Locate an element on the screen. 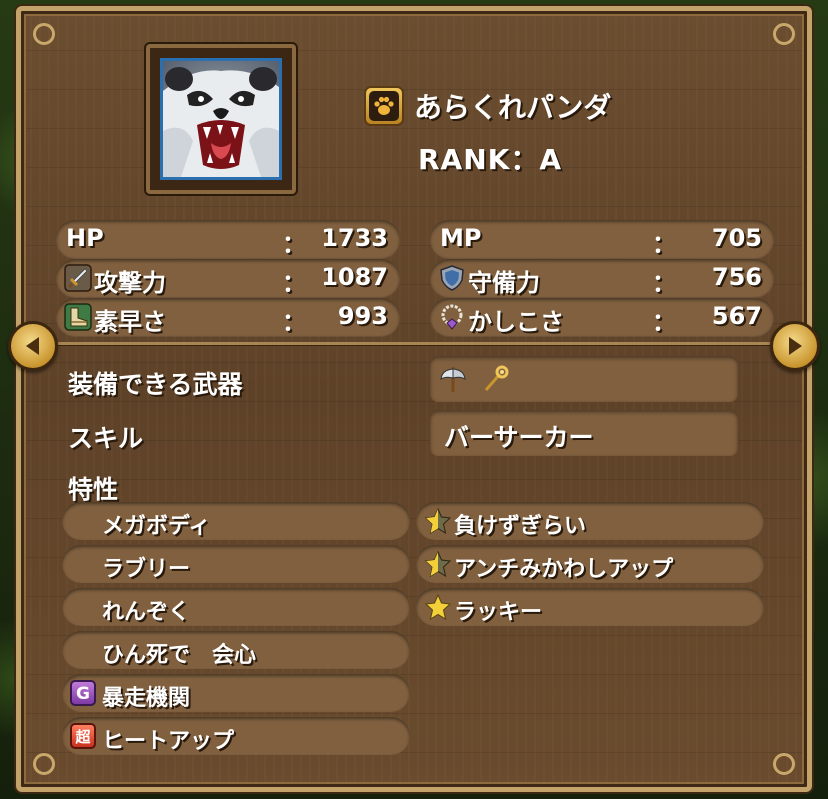  trait-text: ラブリー is located at coordinates (146, 569).